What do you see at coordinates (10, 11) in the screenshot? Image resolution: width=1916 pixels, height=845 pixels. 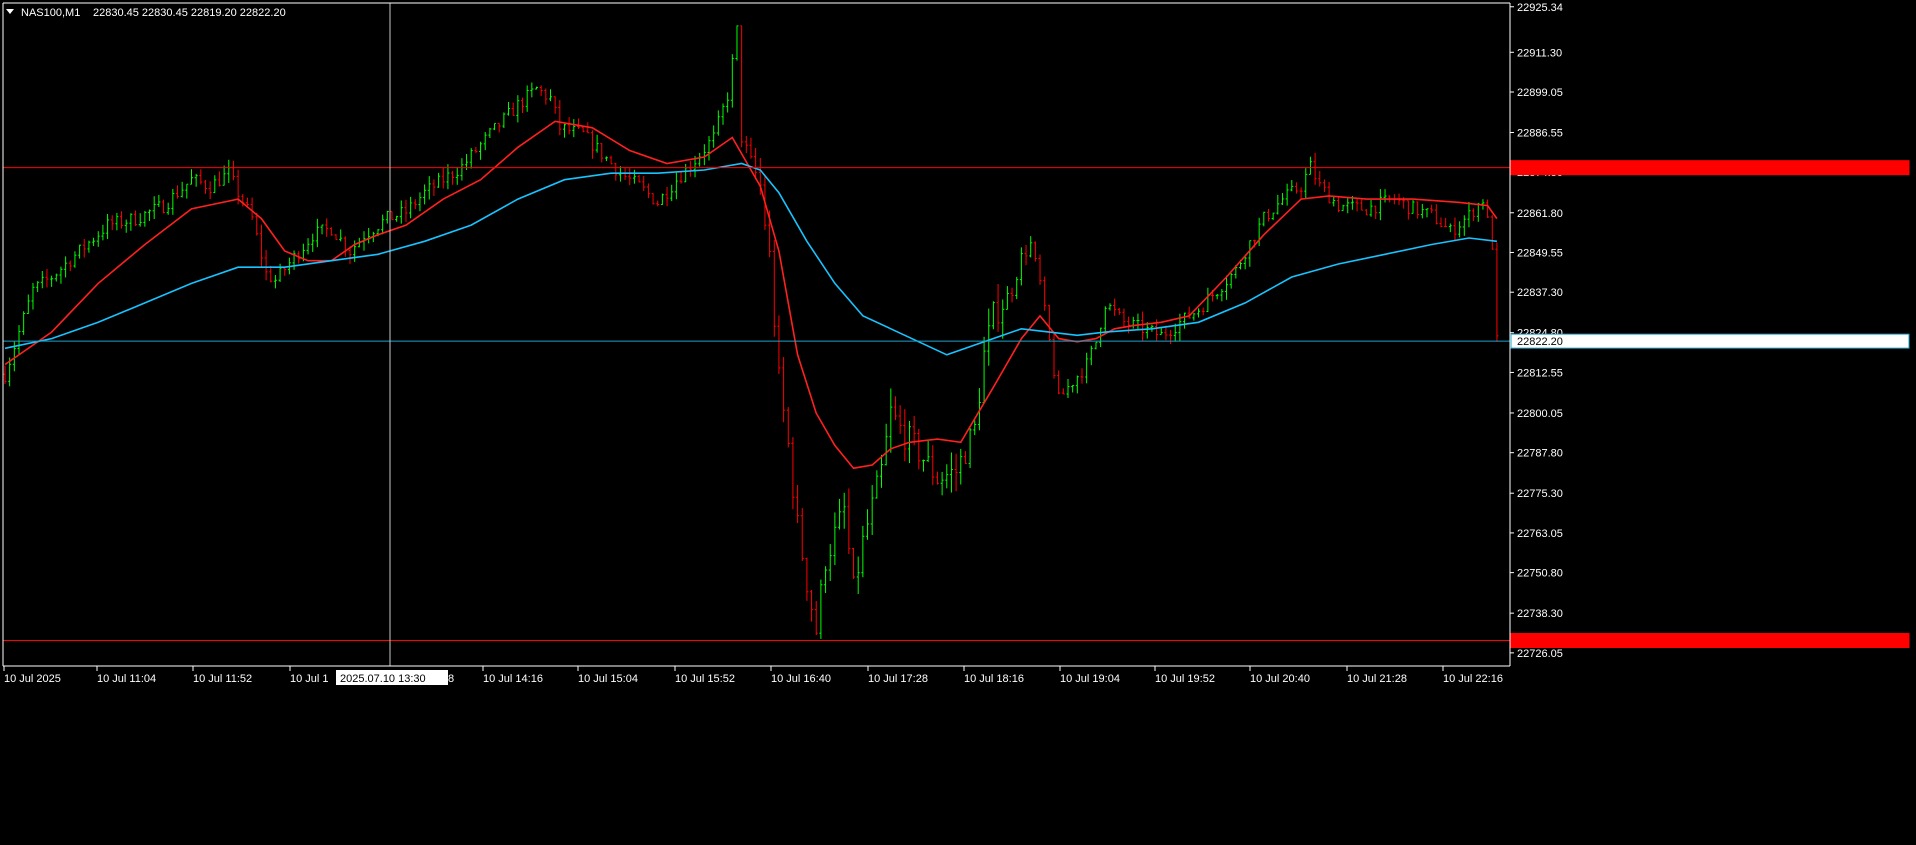 I see `dropdown-triangle-icon` at bounding box center [10, 11].